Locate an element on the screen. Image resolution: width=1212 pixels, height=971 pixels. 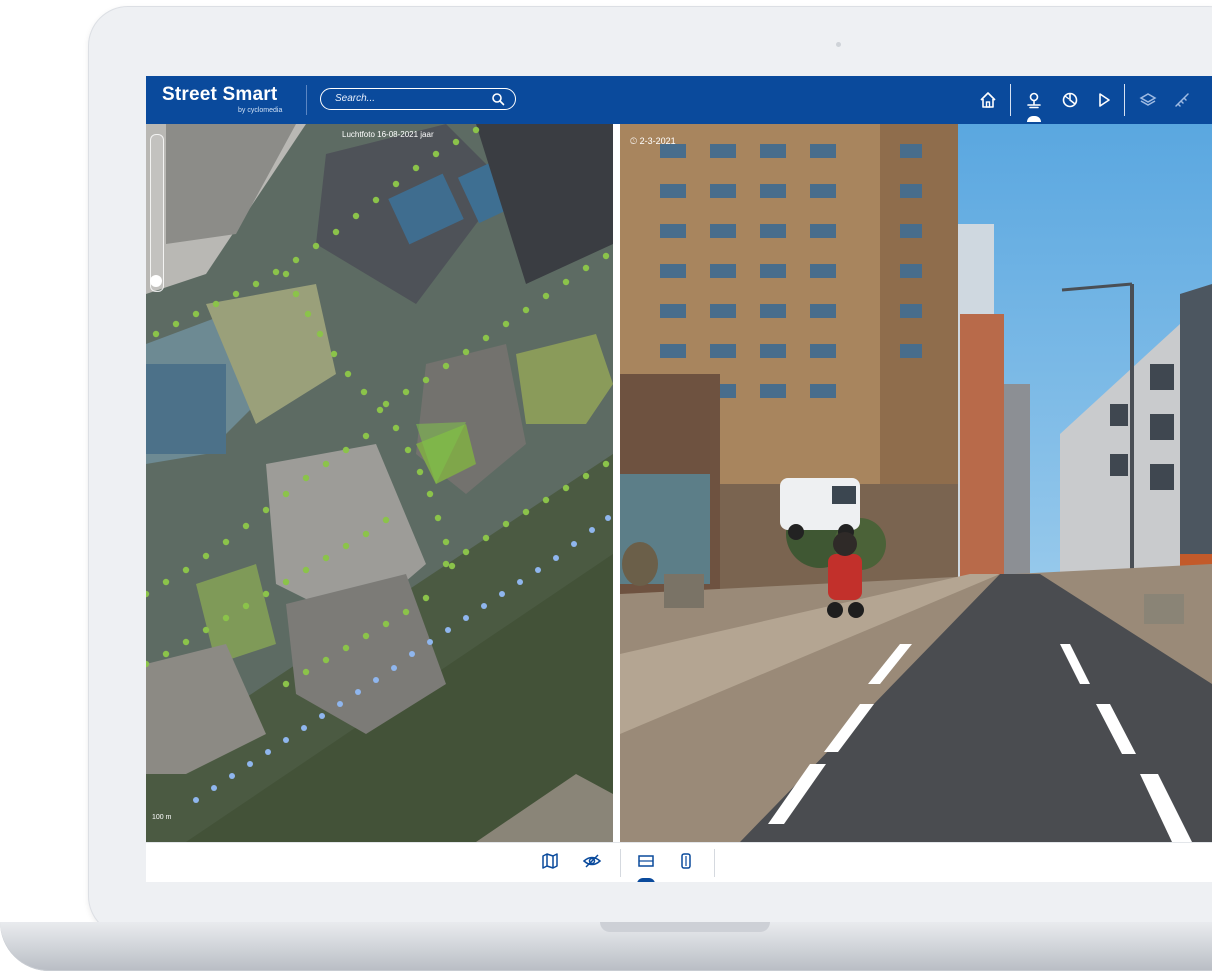
webcam is located at coordinates (838, 44).